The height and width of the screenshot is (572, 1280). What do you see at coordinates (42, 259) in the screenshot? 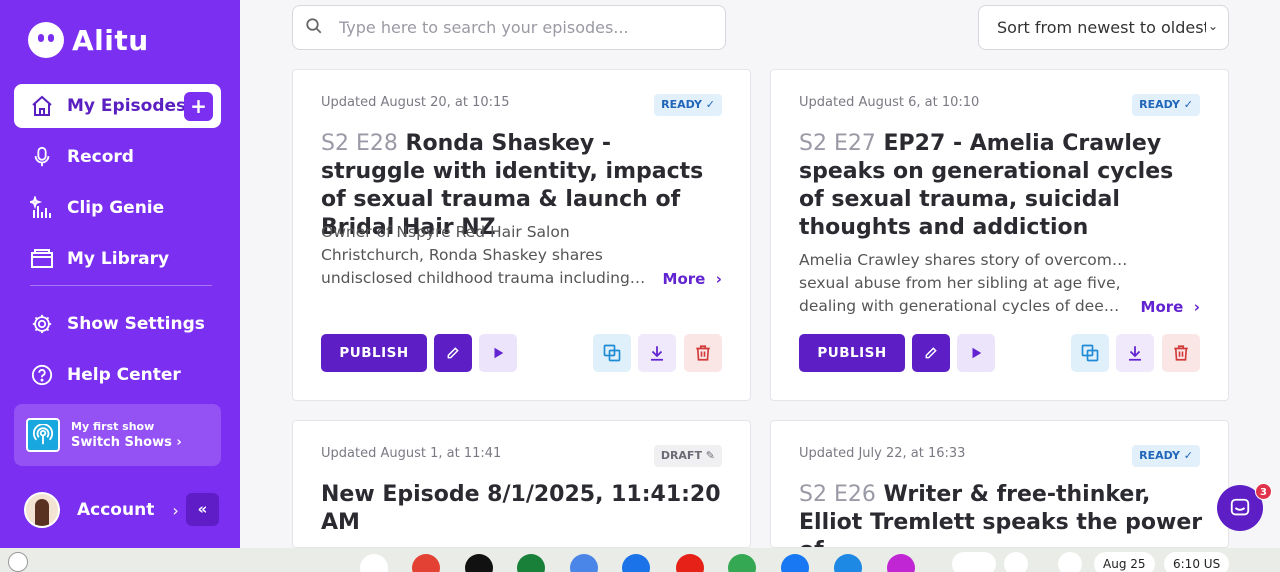
I see `folder-icon` at bounding box center [42, 259].